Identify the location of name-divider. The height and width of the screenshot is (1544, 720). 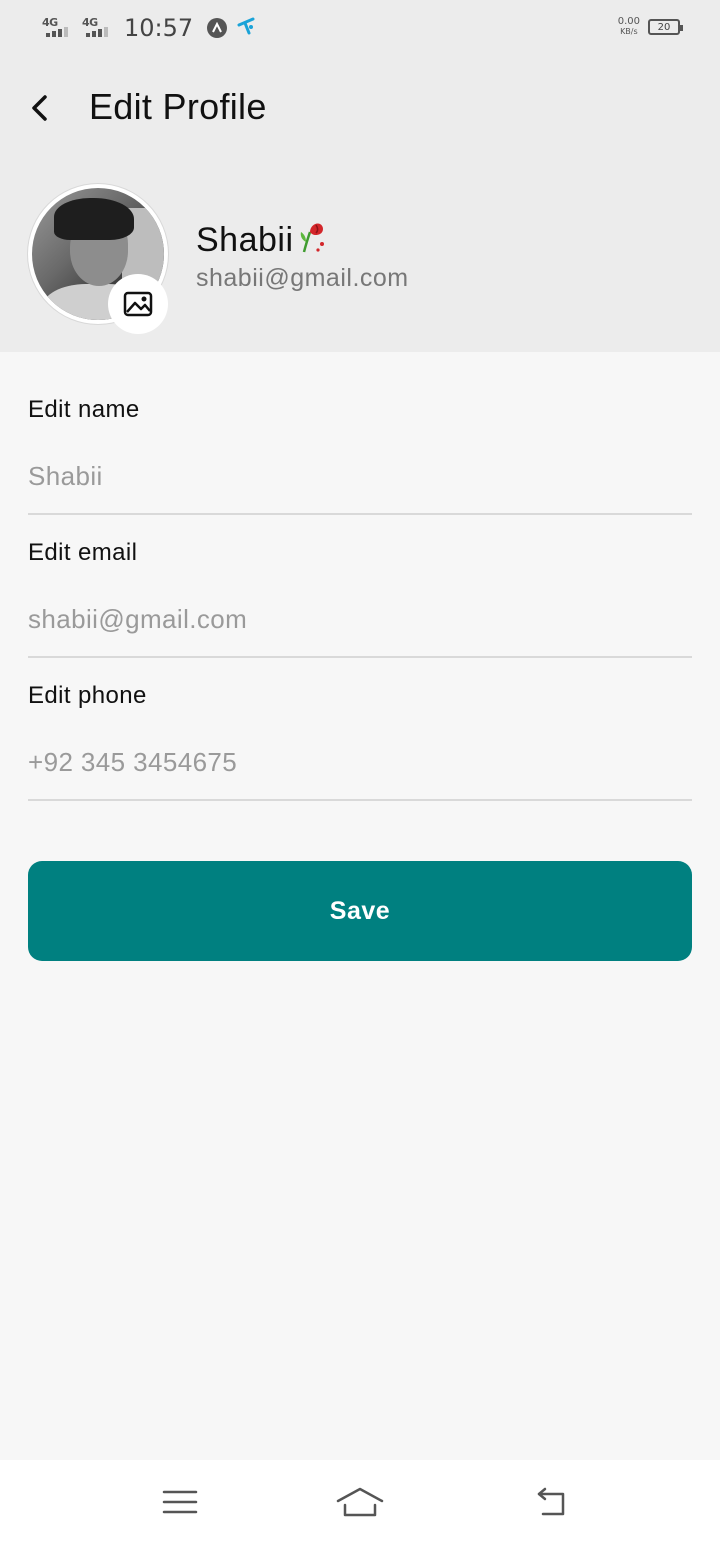
(360, 514).